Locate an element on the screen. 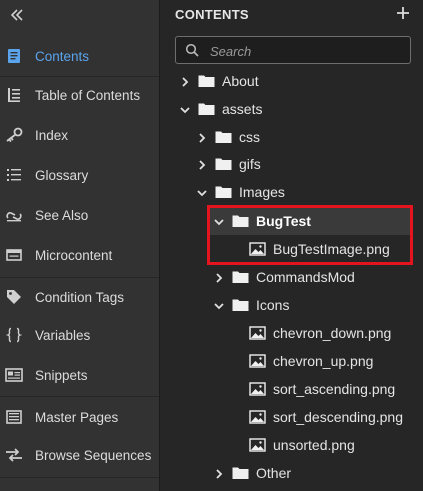  tree-folder-row: Other is located at coordinates (291, 473).